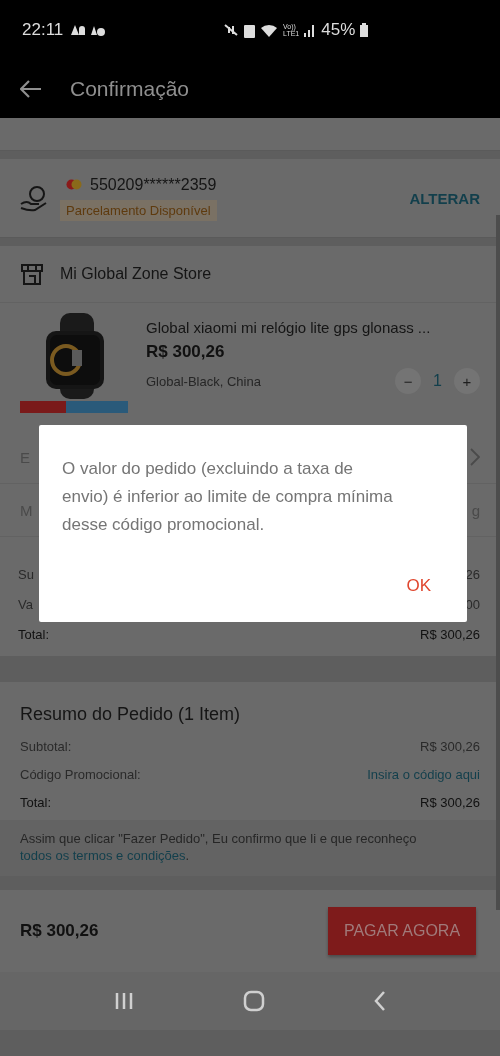  What do you see at coordinates (444, 198) in the screenshot?
I see `change-button: ALTERAR` at bounding box center [444, 198].